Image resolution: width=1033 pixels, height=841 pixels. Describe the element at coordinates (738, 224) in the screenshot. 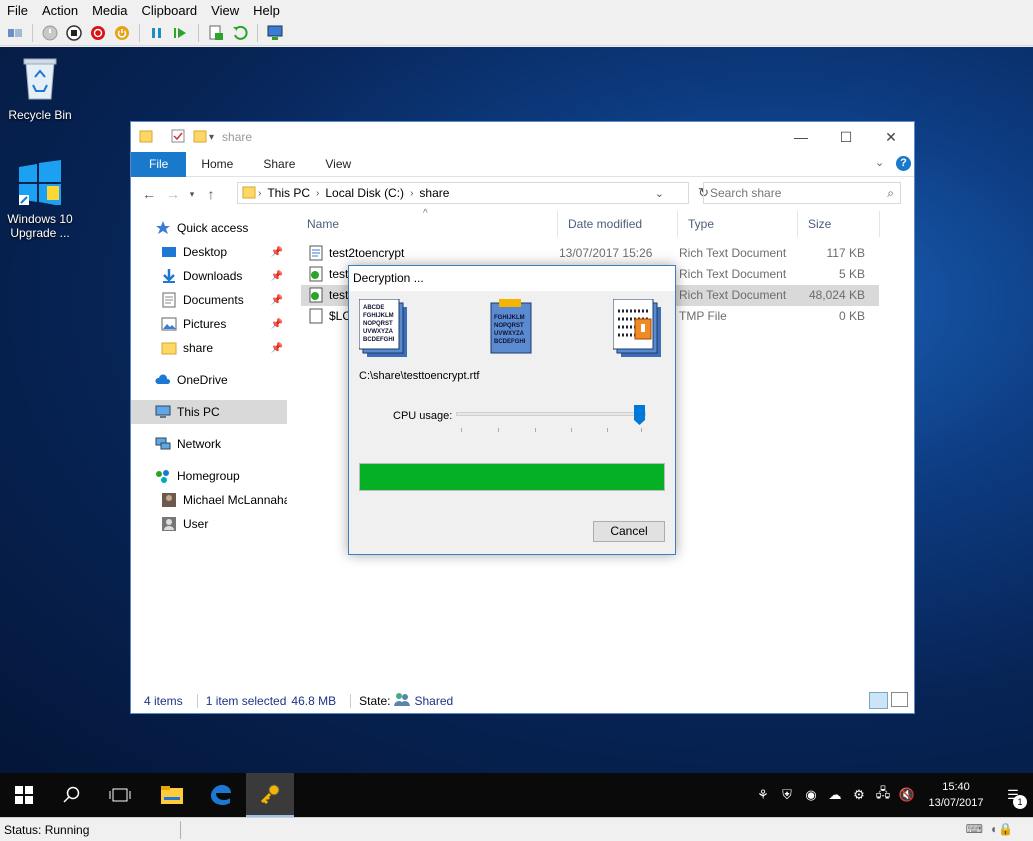

I see `column-header-type: Type` at that location.